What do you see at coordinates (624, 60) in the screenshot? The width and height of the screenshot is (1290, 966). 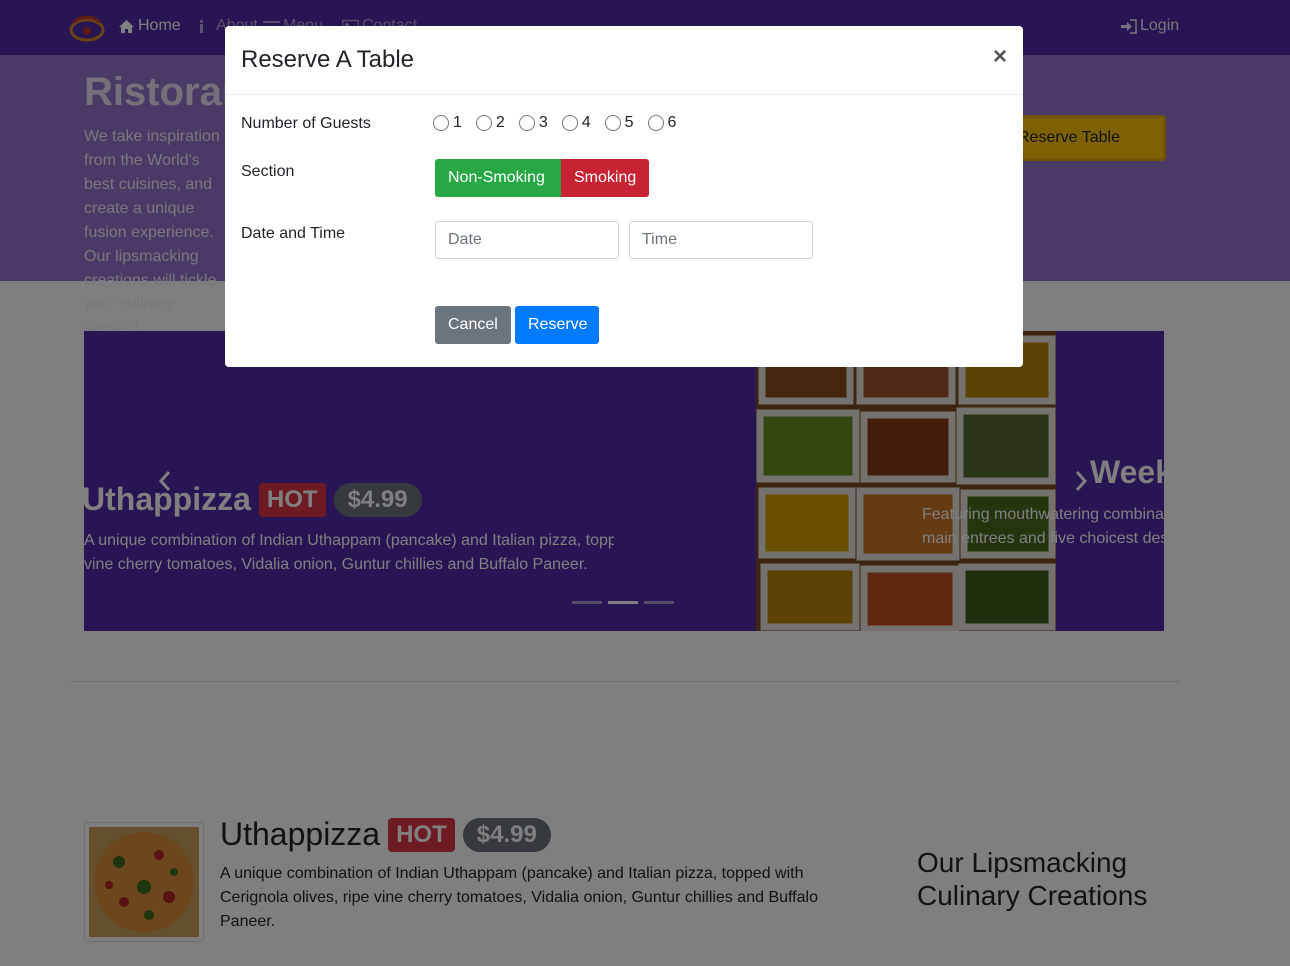 I see `modal-header: Reserve A Table ×` at bounding box center [624, 60].